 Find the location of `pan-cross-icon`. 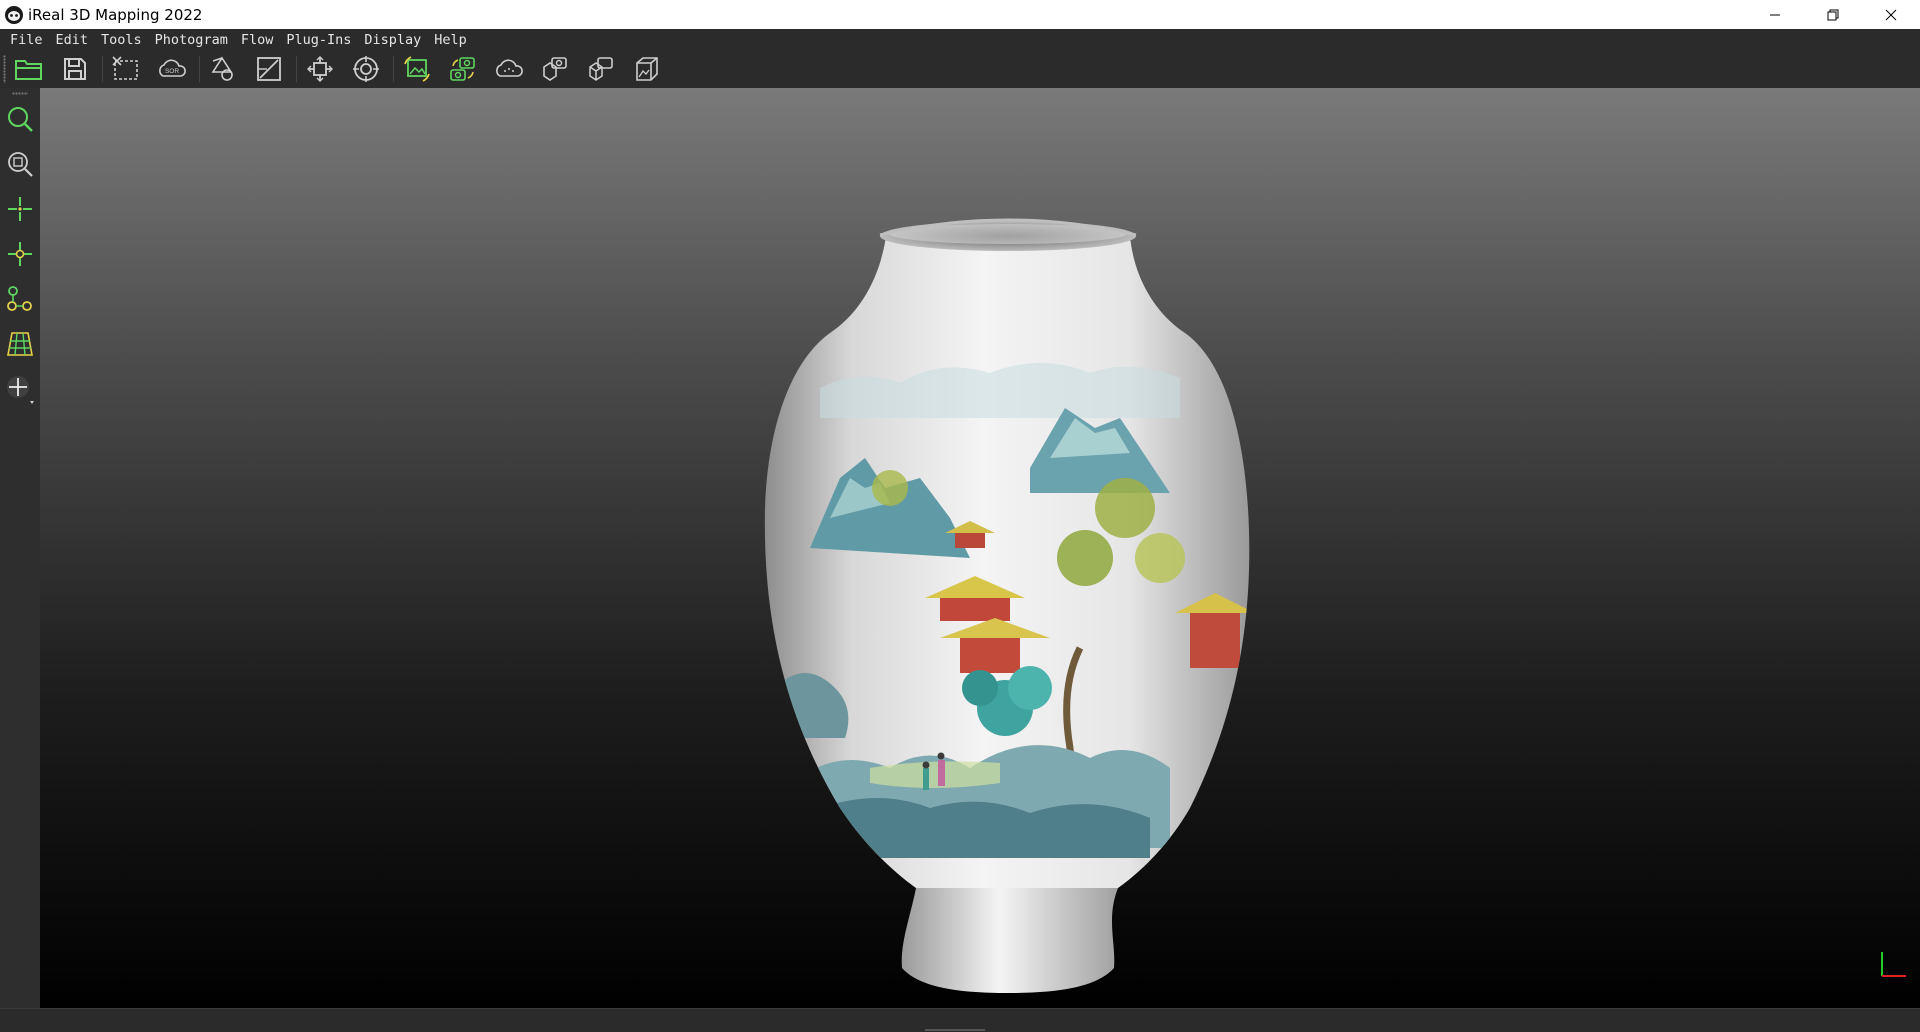

pan-cross-icon is located at coordinates (20, 390).